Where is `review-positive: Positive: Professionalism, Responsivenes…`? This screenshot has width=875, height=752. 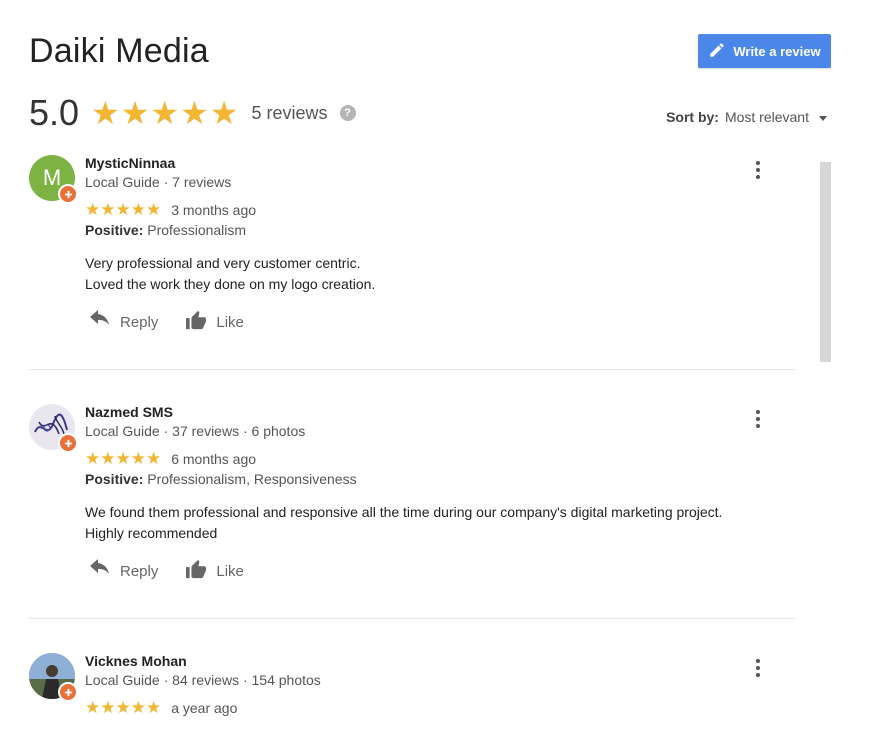
review-positive: Positive: Professionalism, Responsivenes… is located at coordinates (441, 481).